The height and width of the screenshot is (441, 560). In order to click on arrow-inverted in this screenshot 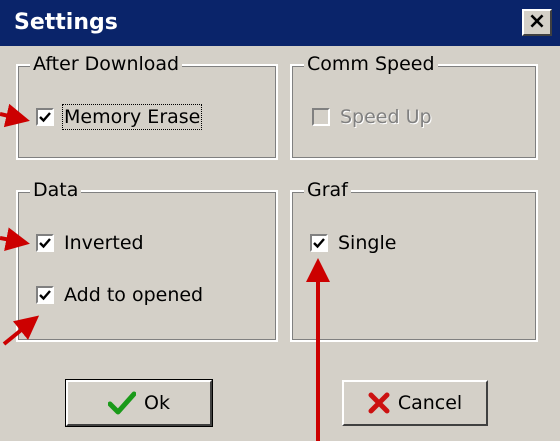, I will do `click(15, 239)`.